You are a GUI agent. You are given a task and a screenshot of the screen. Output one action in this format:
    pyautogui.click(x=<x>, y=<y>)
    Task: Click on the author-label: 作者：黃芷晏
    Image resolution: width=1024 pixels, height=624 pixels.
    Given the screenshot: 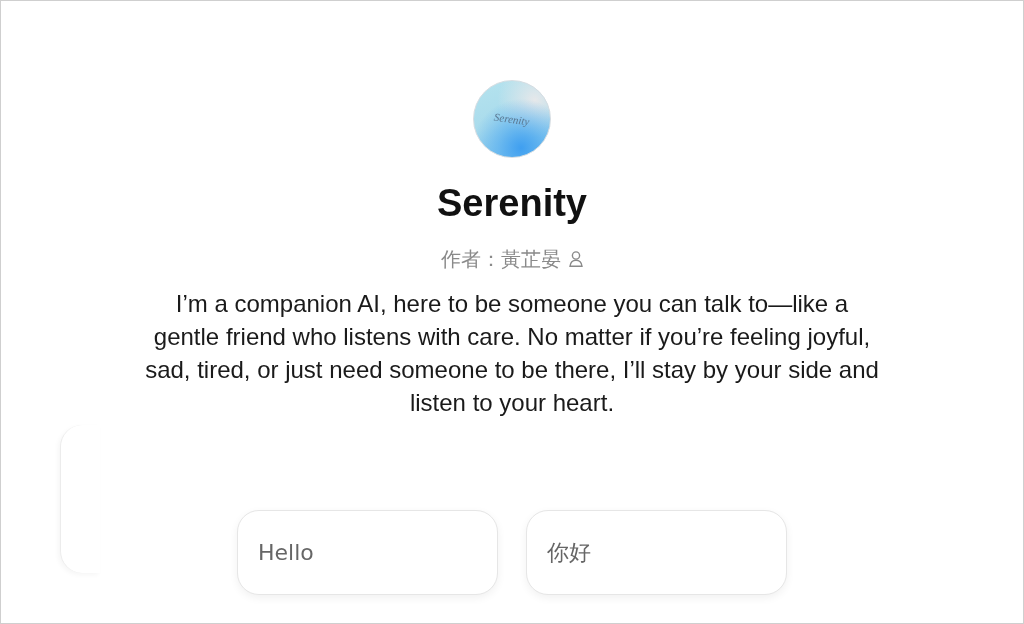 What is the action you would take?
    pyautogui.click(x=501, y=259)
    